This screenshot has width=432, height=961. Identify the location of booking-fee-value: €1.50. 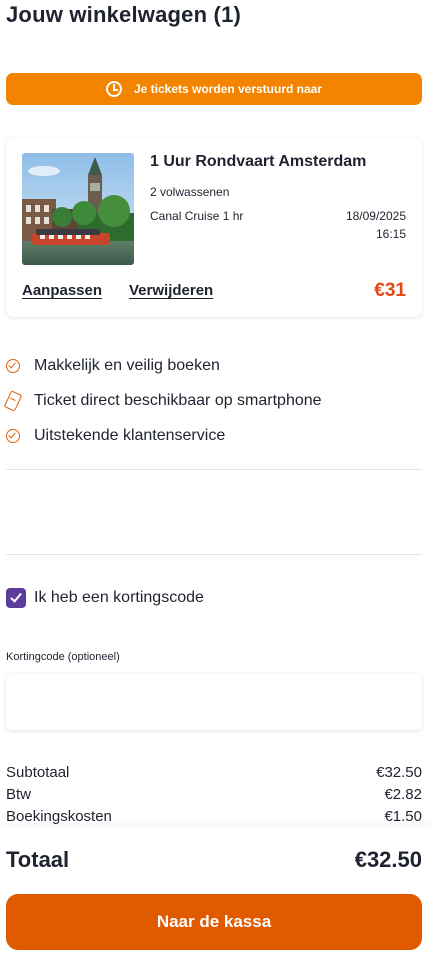
(403, 816).